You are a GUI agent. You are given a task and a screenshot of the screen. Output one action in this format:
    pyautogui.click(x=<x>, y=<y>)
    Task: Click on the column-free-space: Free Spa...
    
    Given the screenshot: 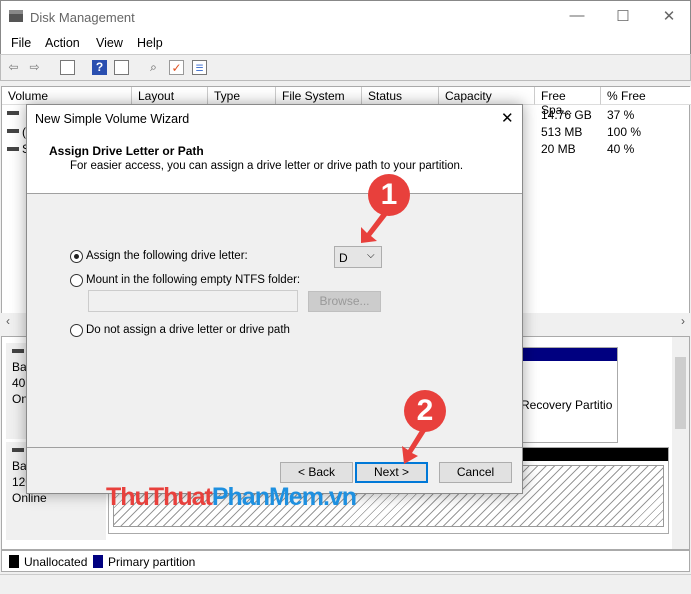 What is the action you would take?
    pyautogui.click(x=568, y=102)
    